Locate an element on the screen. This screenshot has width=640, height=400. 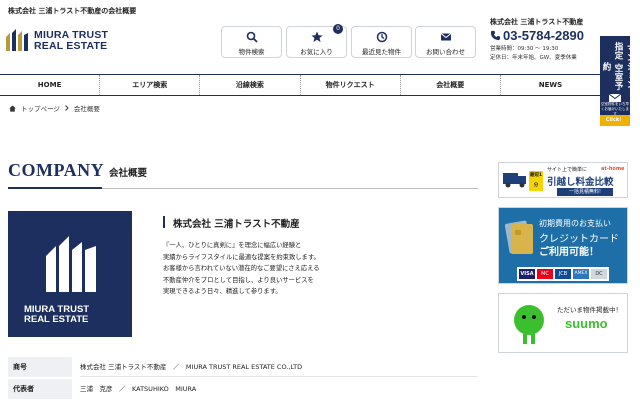
star-icon is located at coordinates (316, 36).